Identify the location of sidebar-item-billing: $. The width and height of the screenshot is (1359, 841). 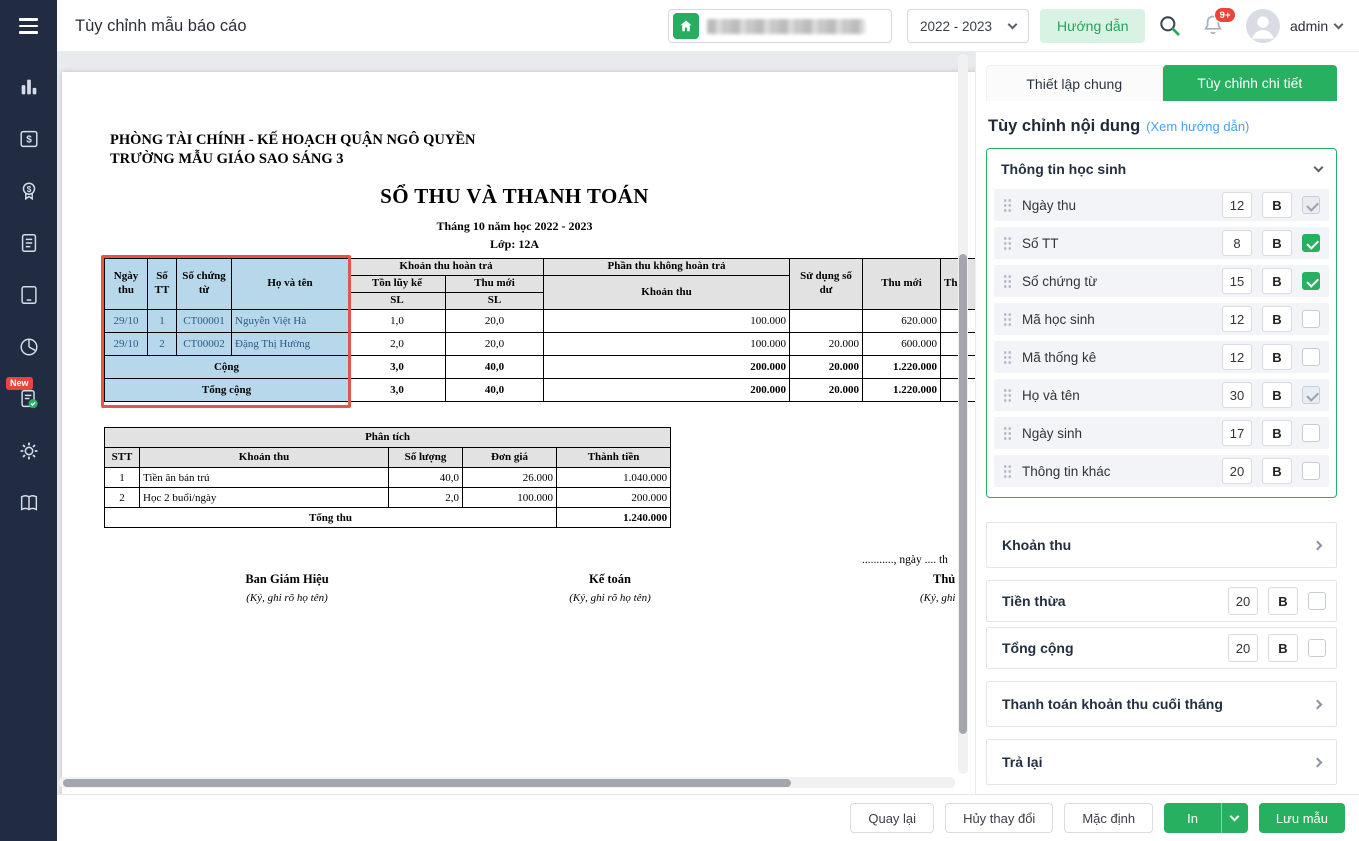
(28, 139).